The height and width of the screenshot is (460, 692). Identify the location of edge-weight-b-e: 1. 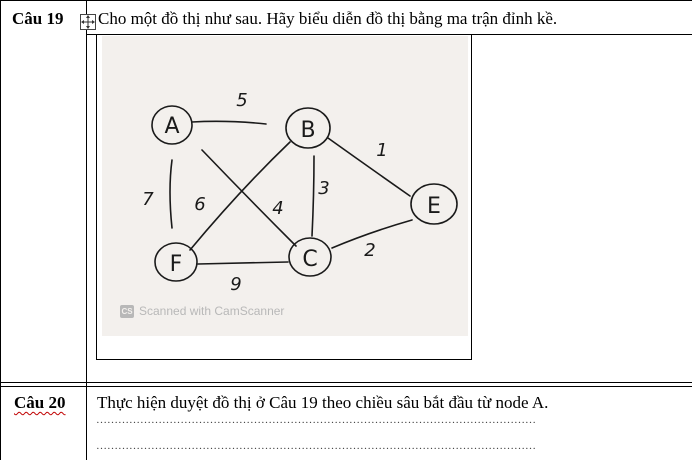
(381, 150).